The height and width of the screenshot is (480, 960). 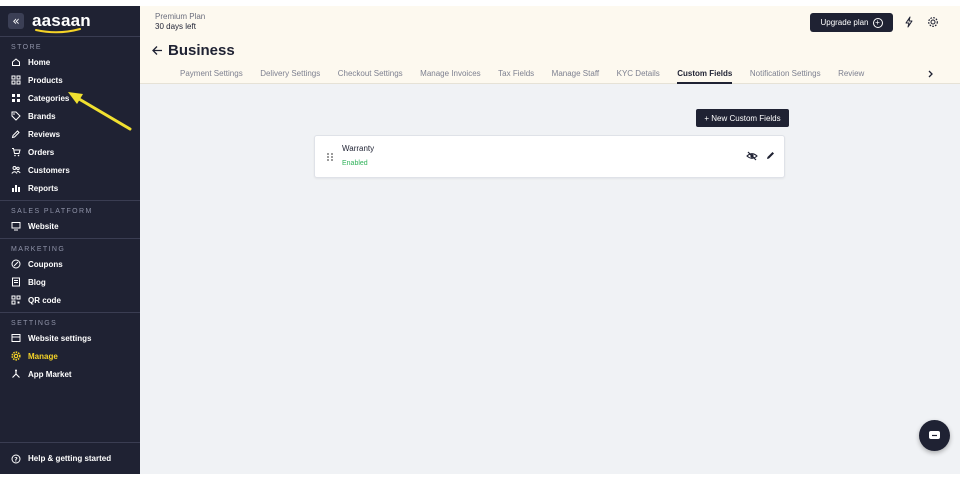 I want to click on tab-checkout-settings: Checkout Settings, so click(x=370, y=75).